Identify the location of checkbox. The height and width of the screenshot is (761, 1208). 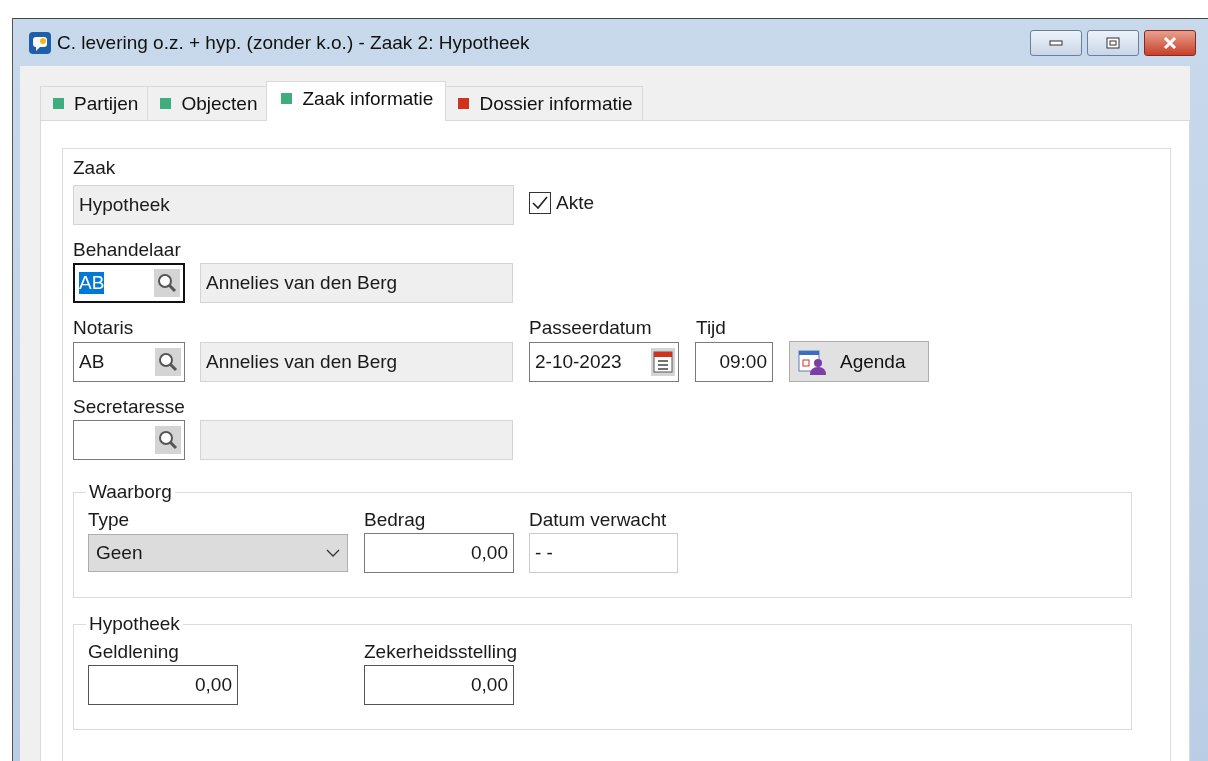
(540, 203).